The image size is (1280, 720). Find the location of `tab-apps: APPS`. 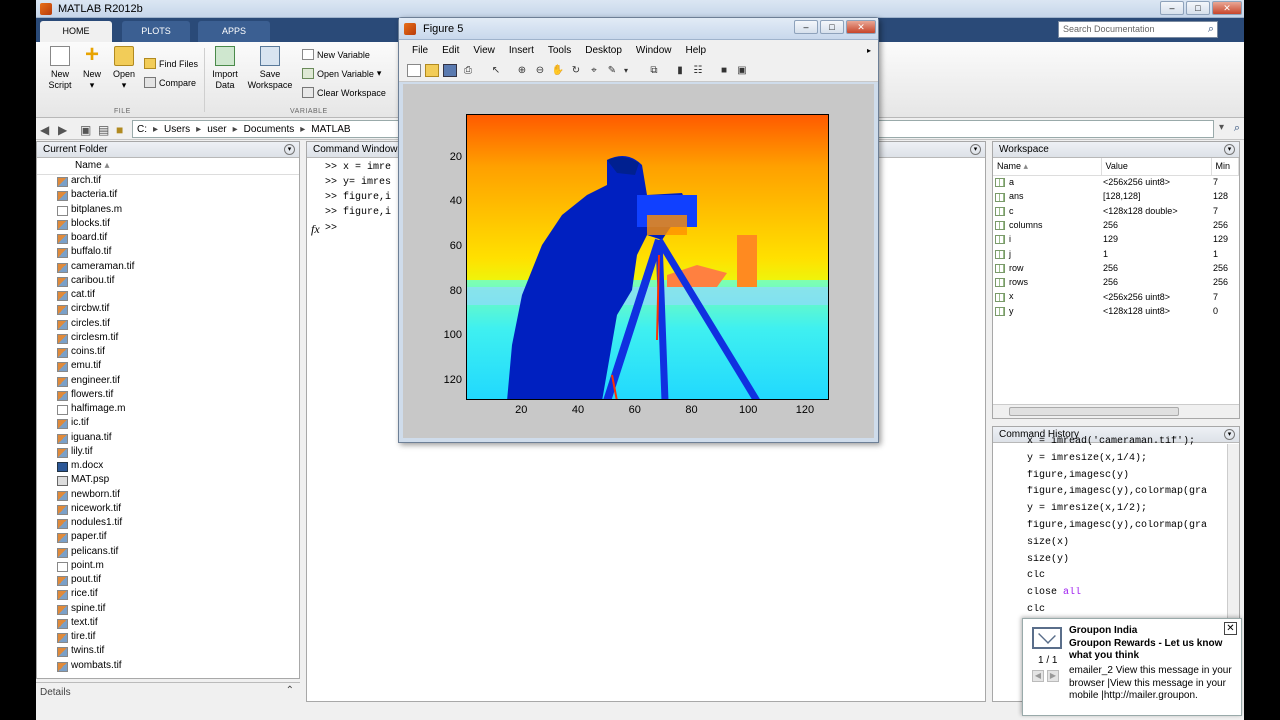

tab-apps: APPS is located at coordinates (234, 31).